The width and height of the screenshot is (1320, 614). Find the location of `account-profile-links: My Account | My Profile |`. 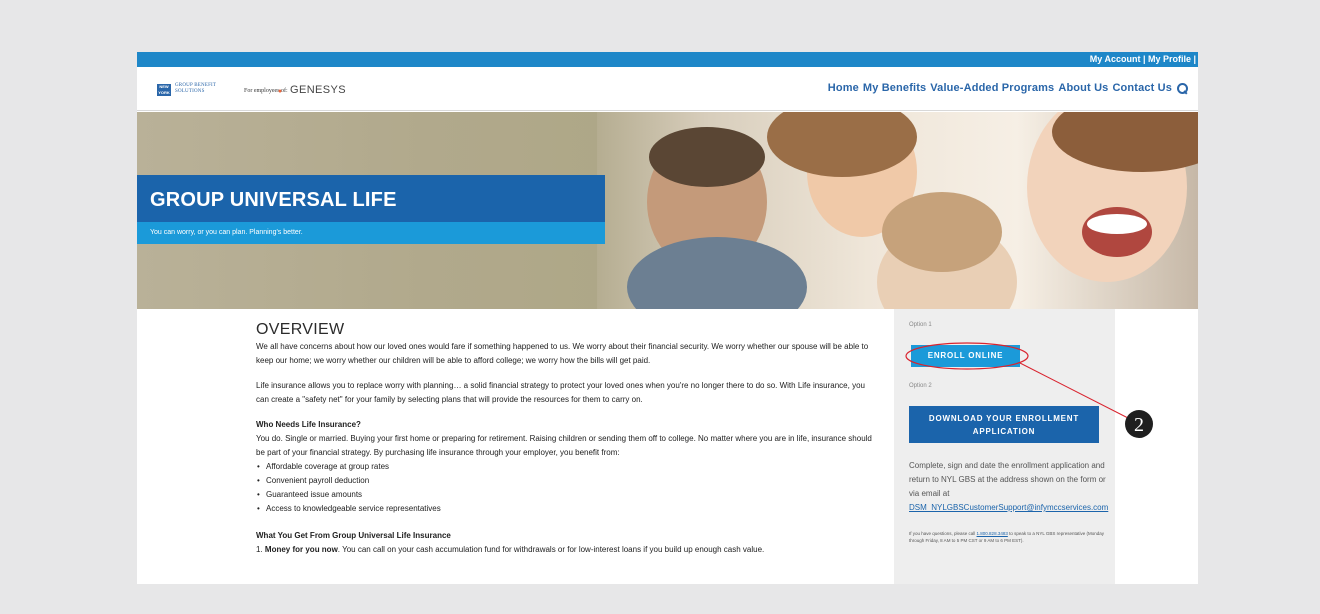

account-profile-links: My Account | My Profile | is located at coordinates (1143, 59).